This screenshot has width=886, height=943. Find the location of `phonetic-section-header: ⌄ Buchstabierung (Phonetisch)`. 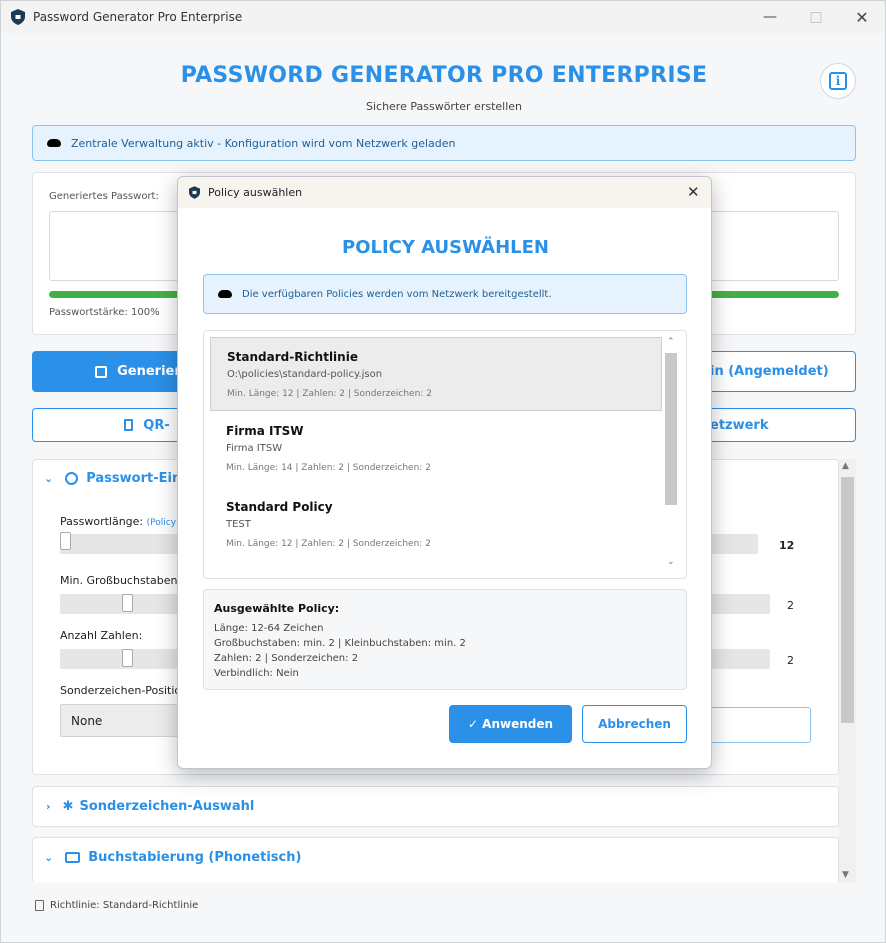

phonetic-section-header: ⌄ Buchstabierung (Phonetisch) is located at coordinates (172, 857).